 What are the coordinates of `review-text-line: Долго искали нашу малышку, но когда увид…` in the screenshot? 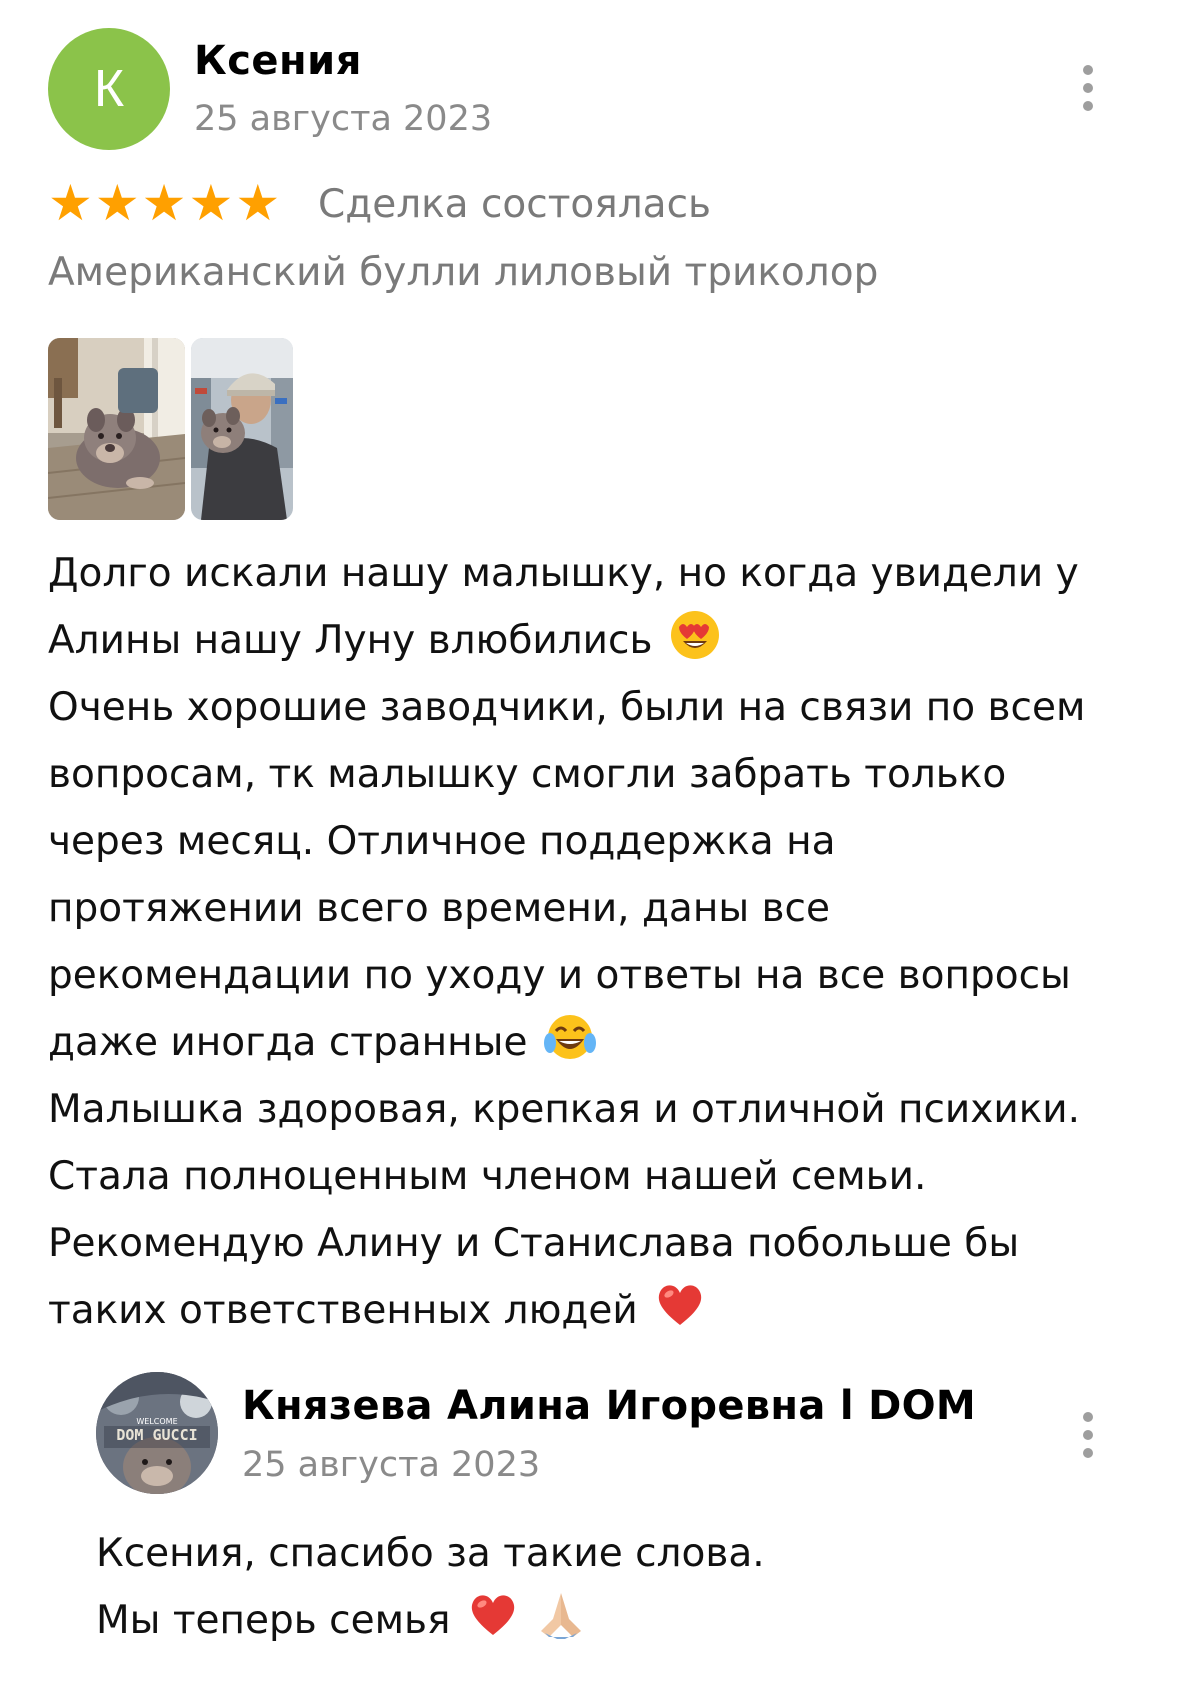 It's located at (563, 573).